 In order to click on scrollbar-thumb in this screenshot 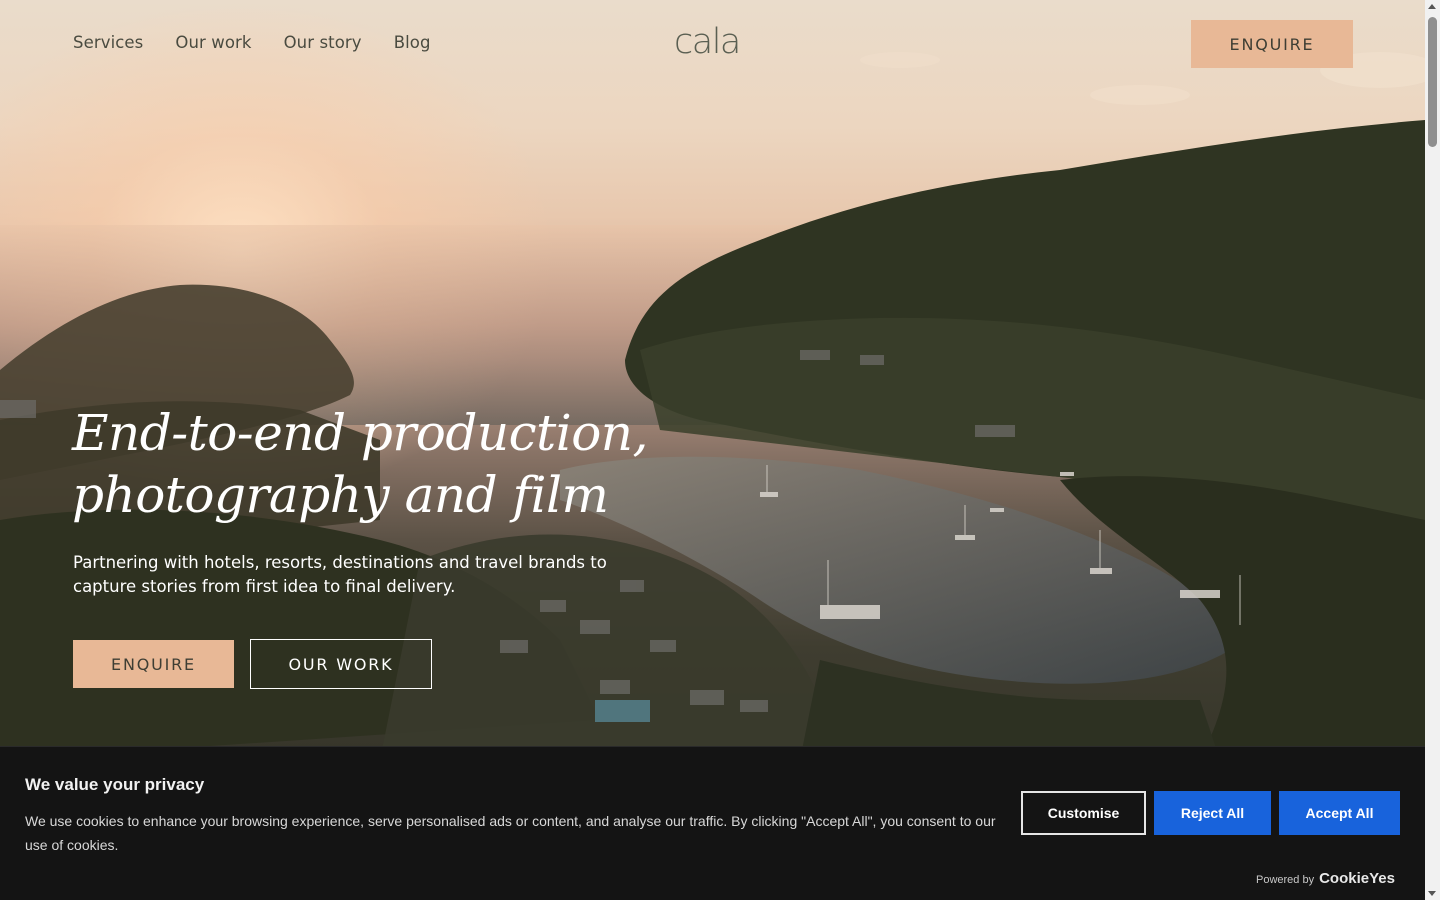, I will do `click(1432, 82)`.